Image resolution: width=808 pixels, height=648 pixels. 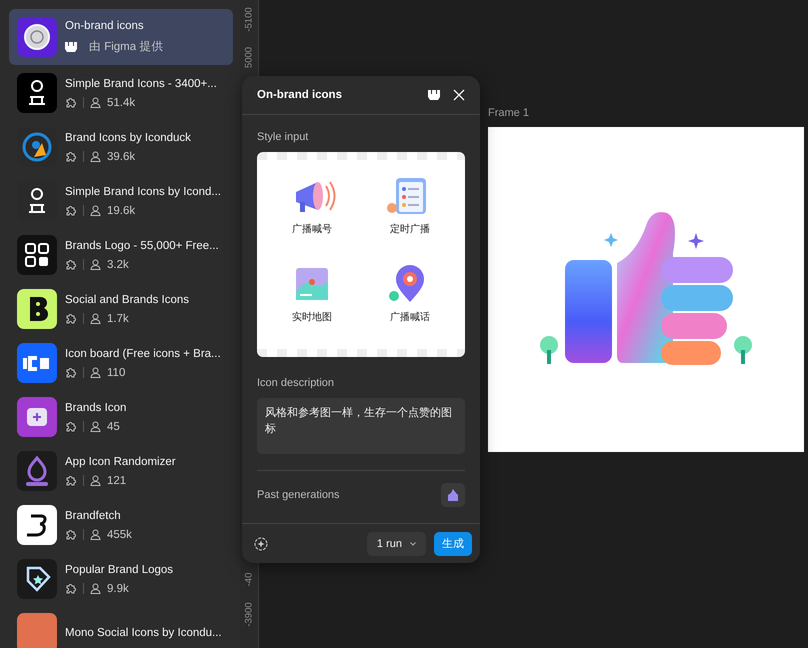 What do you see at coordinates (116, 480) in the screenshot?
I see `user-count: 121` at bounding box center [116, 480].